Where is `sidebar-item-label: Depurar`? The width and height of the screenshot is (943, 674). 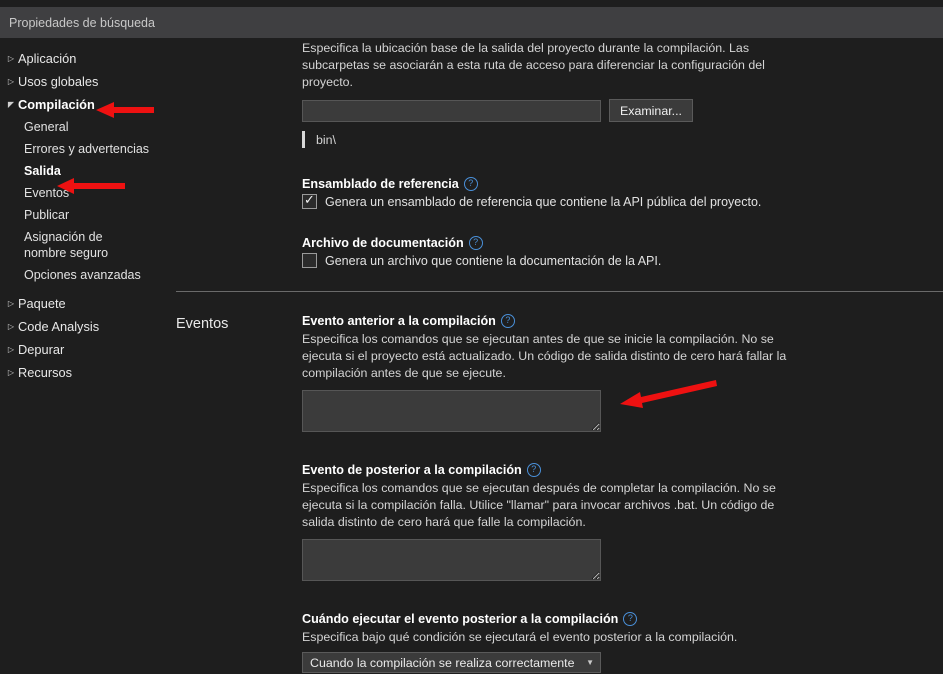
sidebar-item-label: Depurar is located at coordinates (41, 349).